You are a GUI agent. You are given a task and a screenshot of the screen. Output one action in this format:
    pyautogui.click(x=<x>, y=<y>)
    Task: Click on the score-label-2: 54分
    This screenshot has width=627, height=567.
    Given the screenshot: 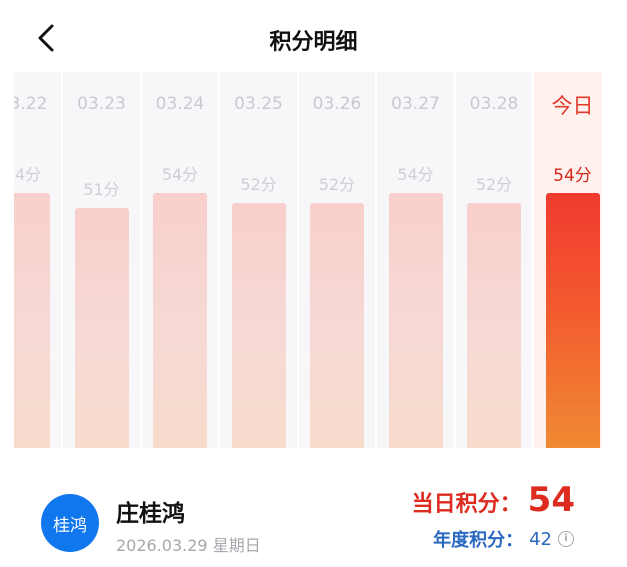 What is the action you would take?
    pyautogui.click(x=180, y=175)
    